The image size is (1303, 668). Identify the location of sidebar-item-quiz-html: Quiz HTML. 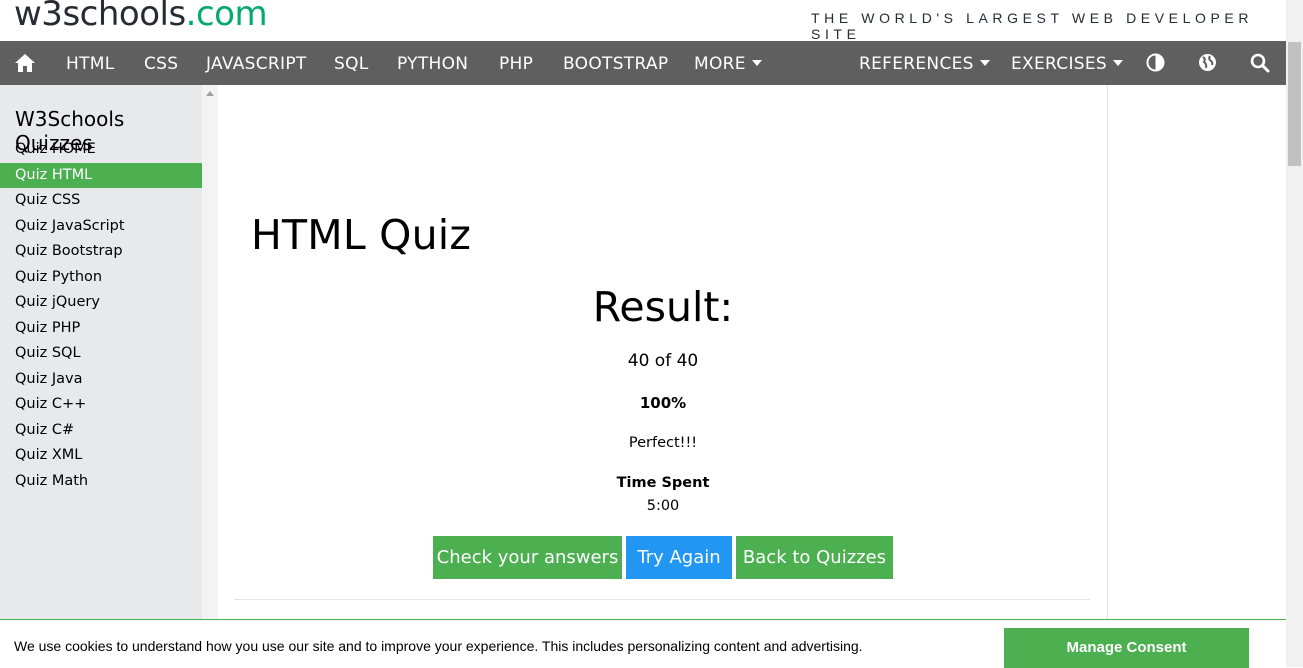
(101, 175).